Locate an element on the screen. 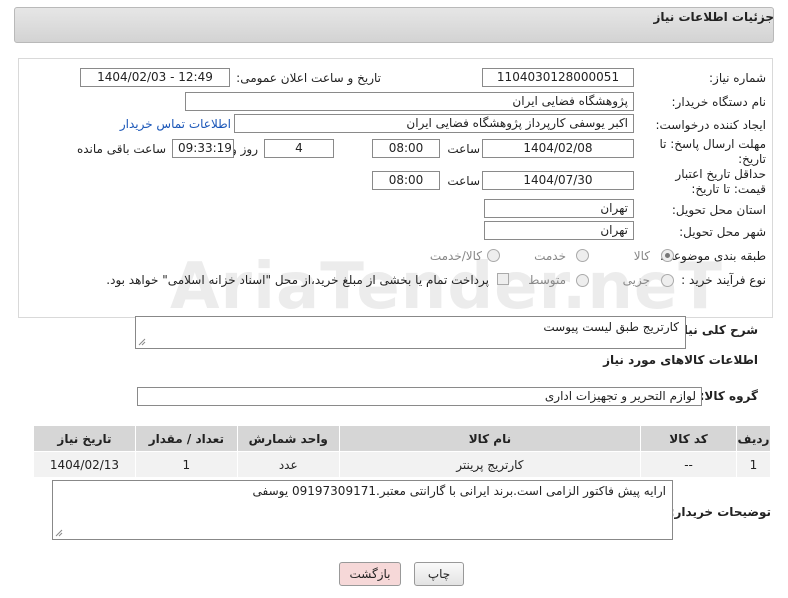 The width and height of the screenshot is (788, 598). reply-time-field: 08:00 is located at coordinates (406, 148).